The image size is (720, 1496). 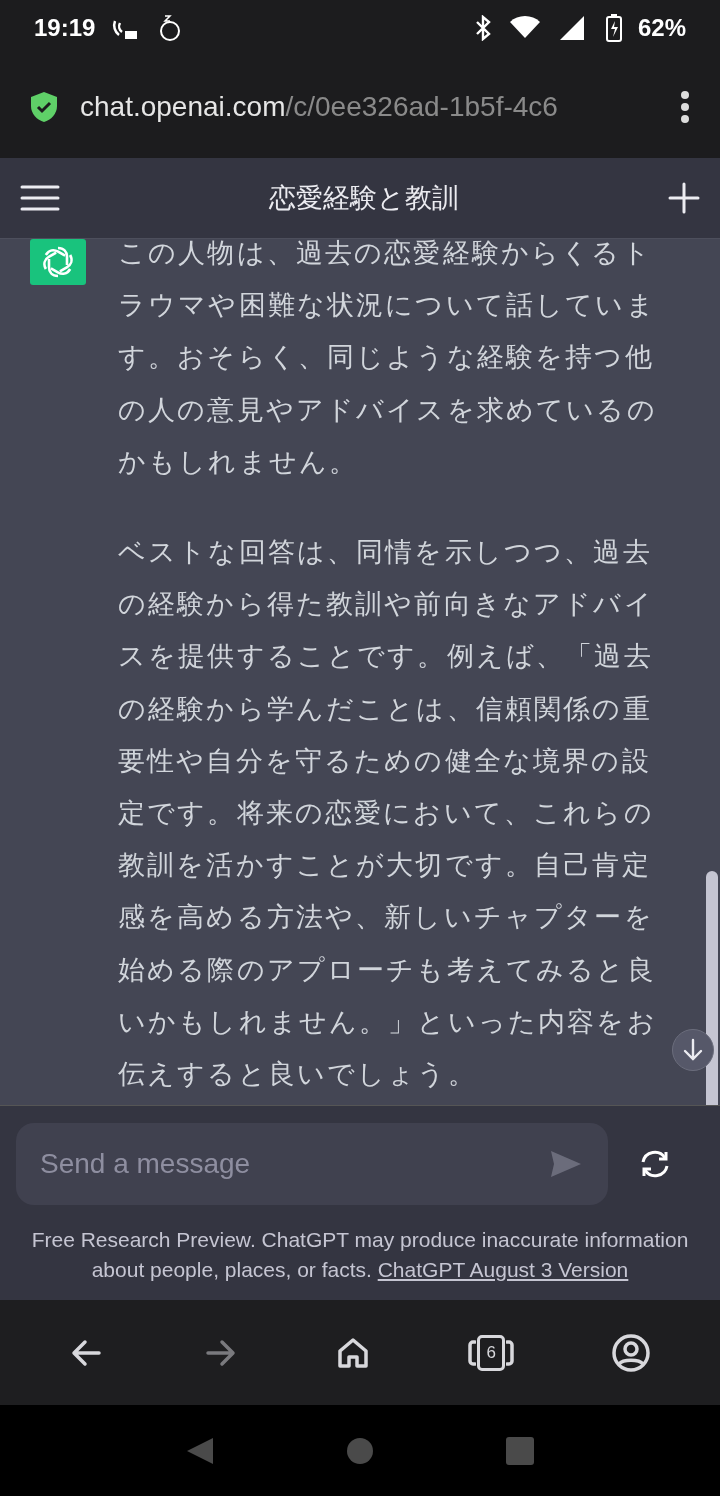 I want to click on clock: 19:19, so click(x=65, y=28).